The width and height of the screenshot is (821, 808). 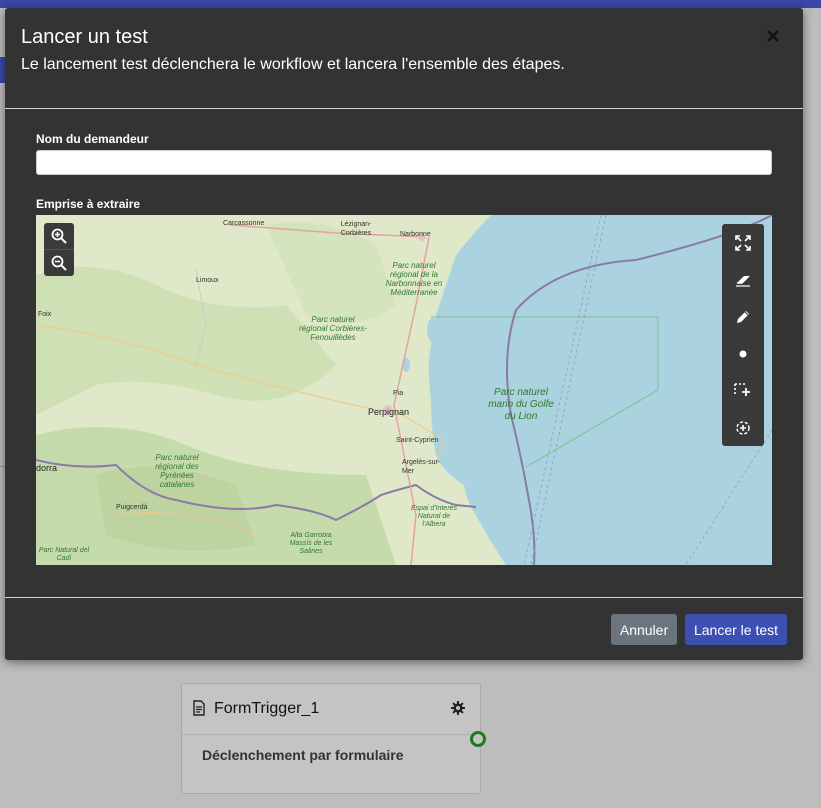 I want to click on launch-test-button: Lancer le test, so click(x=736, y=629).